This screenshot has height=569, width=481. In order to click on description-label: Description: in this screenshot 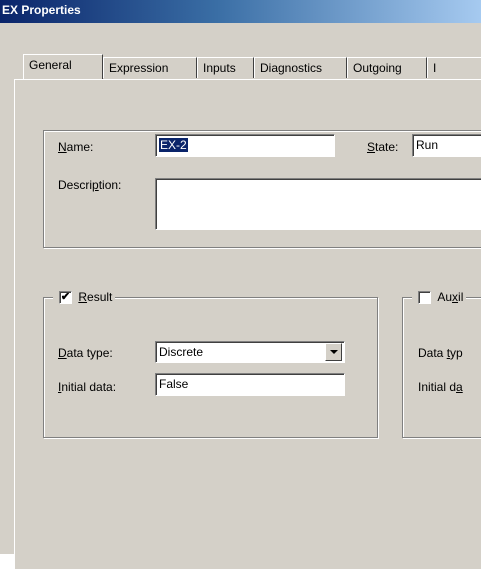, I will do `click(90, 185)`.